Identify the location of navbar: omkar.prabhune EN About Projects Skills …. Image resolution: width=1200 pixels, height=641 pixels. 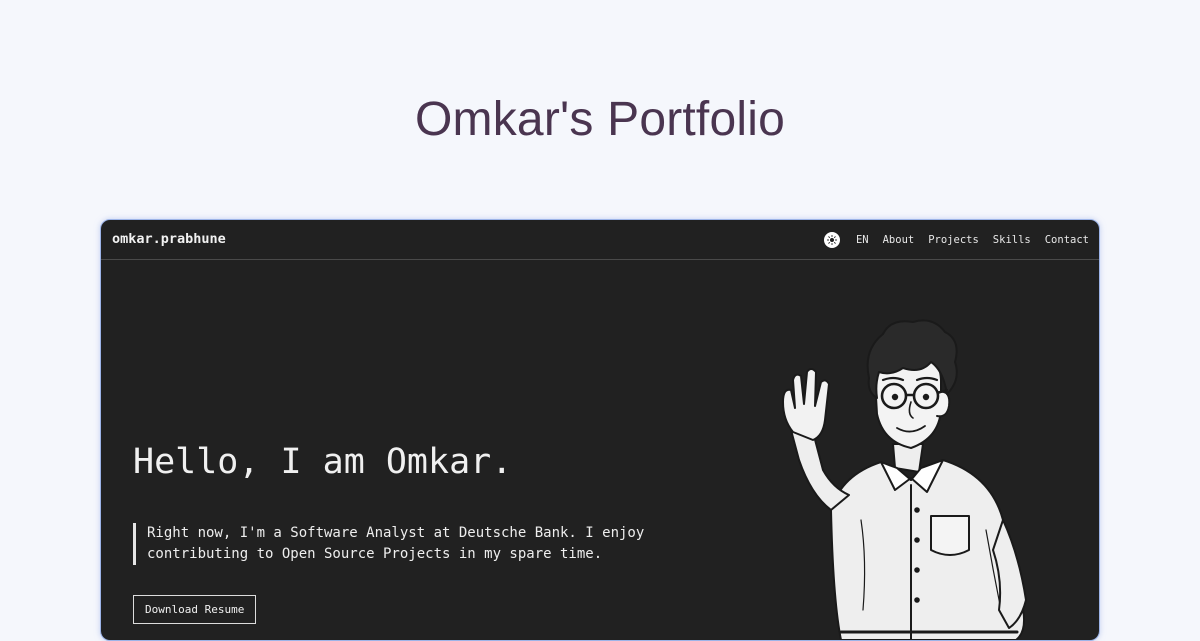
(600, 240).